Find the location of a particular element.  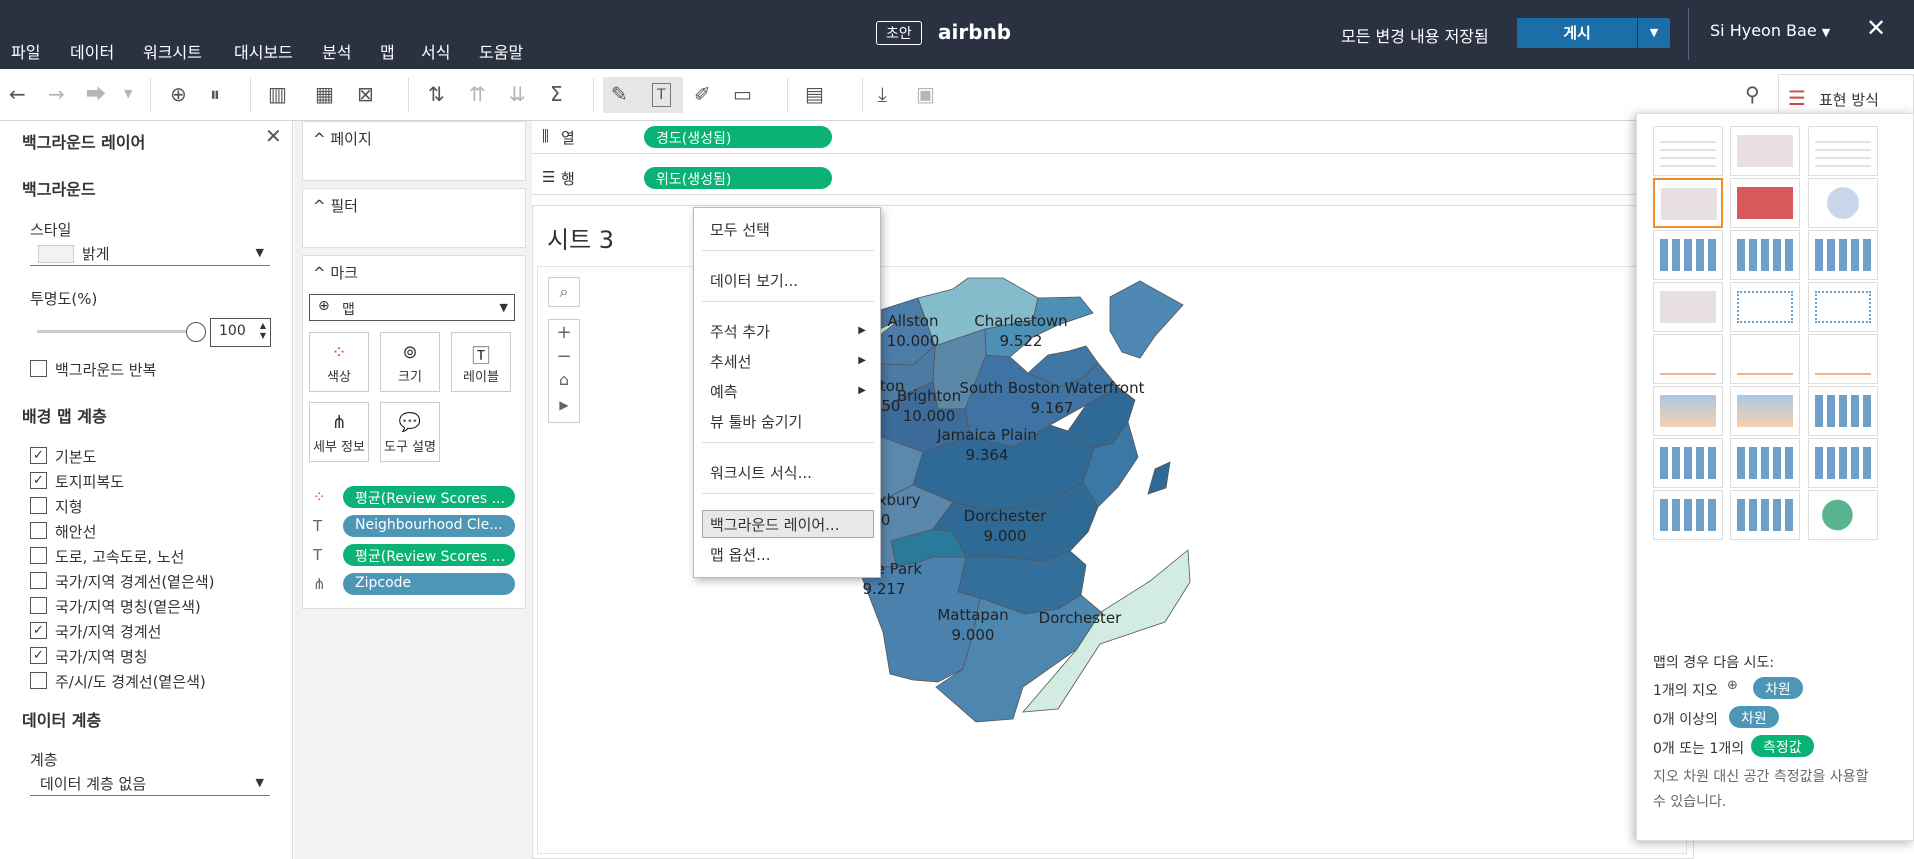

pause-updates-icon: ⏸ is located at coordinates (215, 94).